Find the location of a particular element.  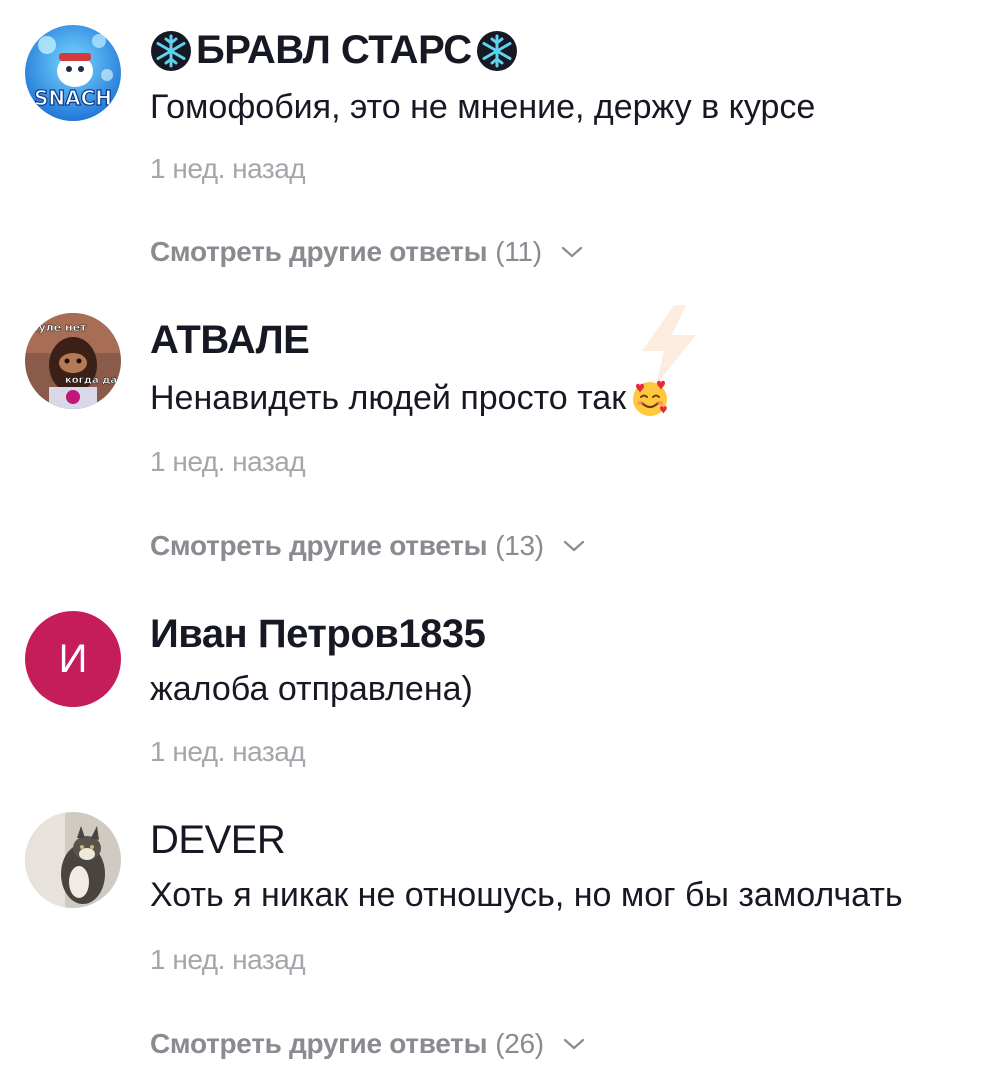

username: Иван Петров1835 is located at coordinates (318, 634).